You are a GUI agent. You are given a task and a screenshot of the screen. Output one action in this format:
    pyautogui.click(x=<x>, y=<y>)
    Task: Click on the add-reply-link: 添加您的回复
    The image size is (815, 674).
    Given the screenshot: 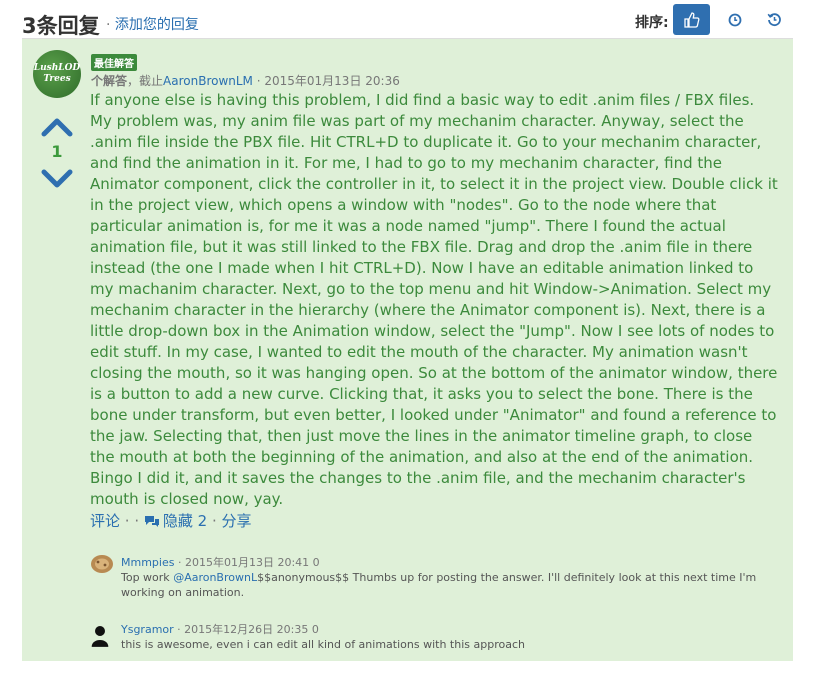 What is the action you would take?
    pyautogui.click(x=157, y=25)
    